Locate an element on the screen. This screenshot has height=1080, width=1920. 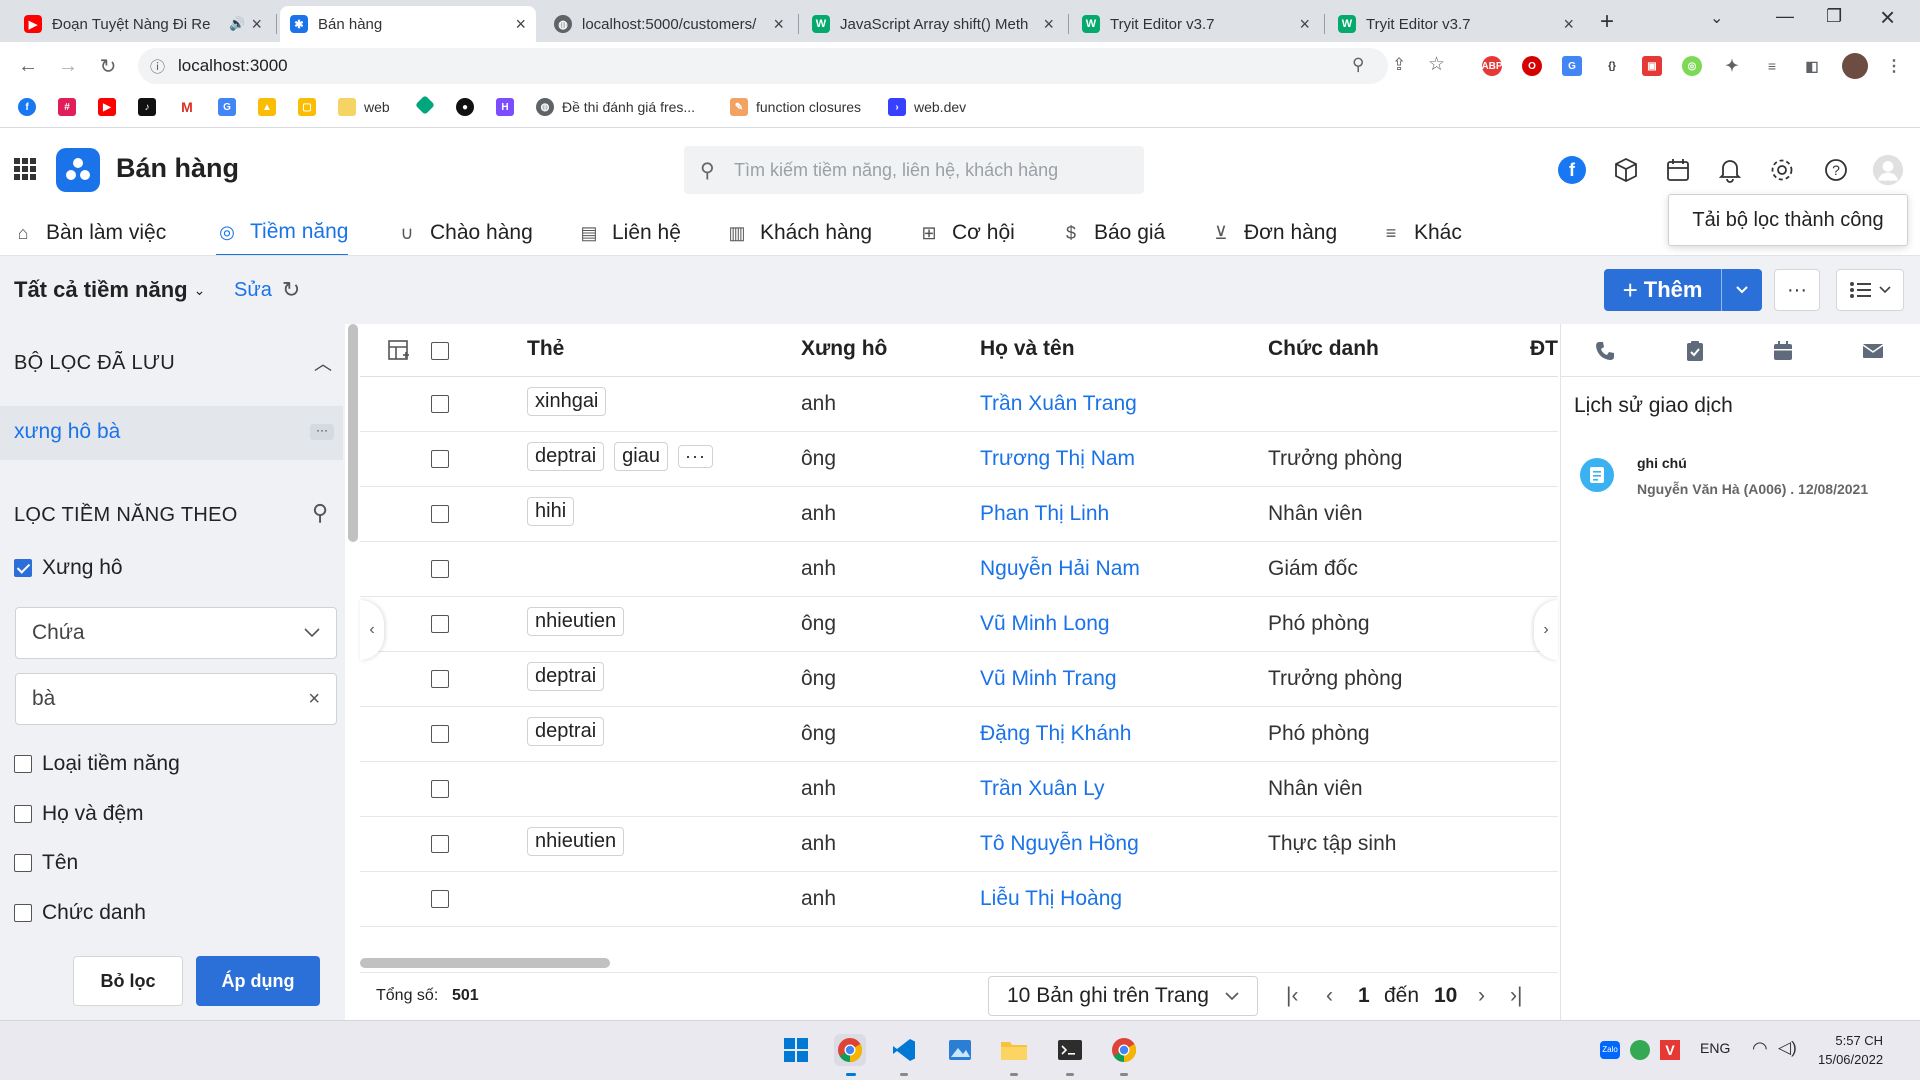
phone-tab-icon is located at coordinates (1605, 351).